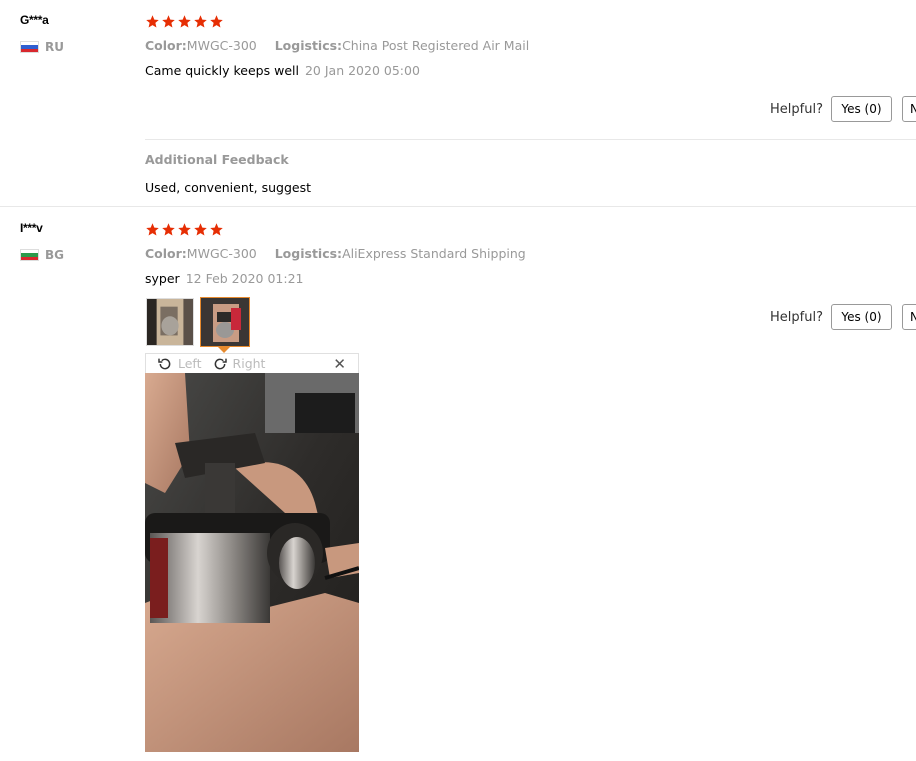 This screenshot has height=761, width=916. I want to click on rotate-right-icon, so click(220, 363).